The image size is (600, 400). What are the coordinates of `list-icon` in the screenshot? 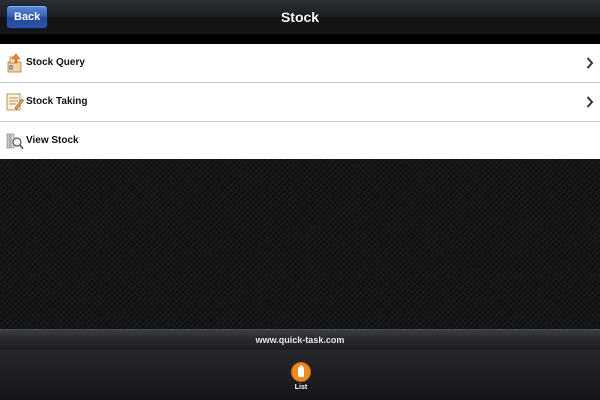 It's located at (301, 372).